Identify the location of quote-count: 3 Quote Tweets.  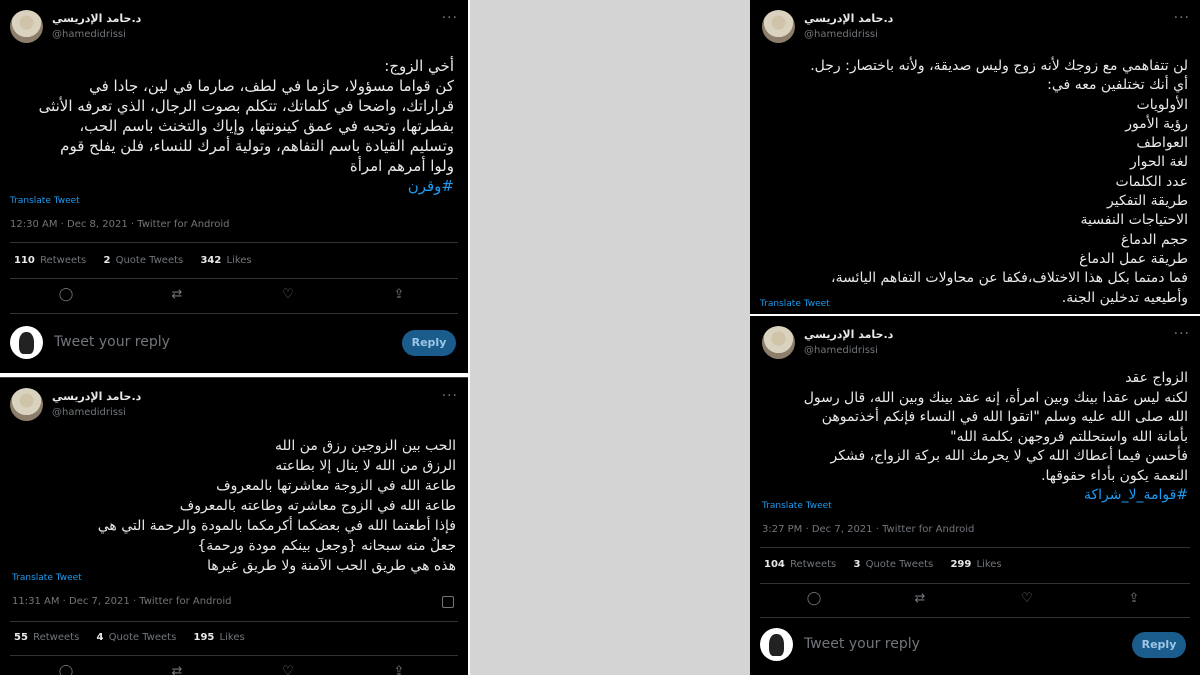
(893, 564).